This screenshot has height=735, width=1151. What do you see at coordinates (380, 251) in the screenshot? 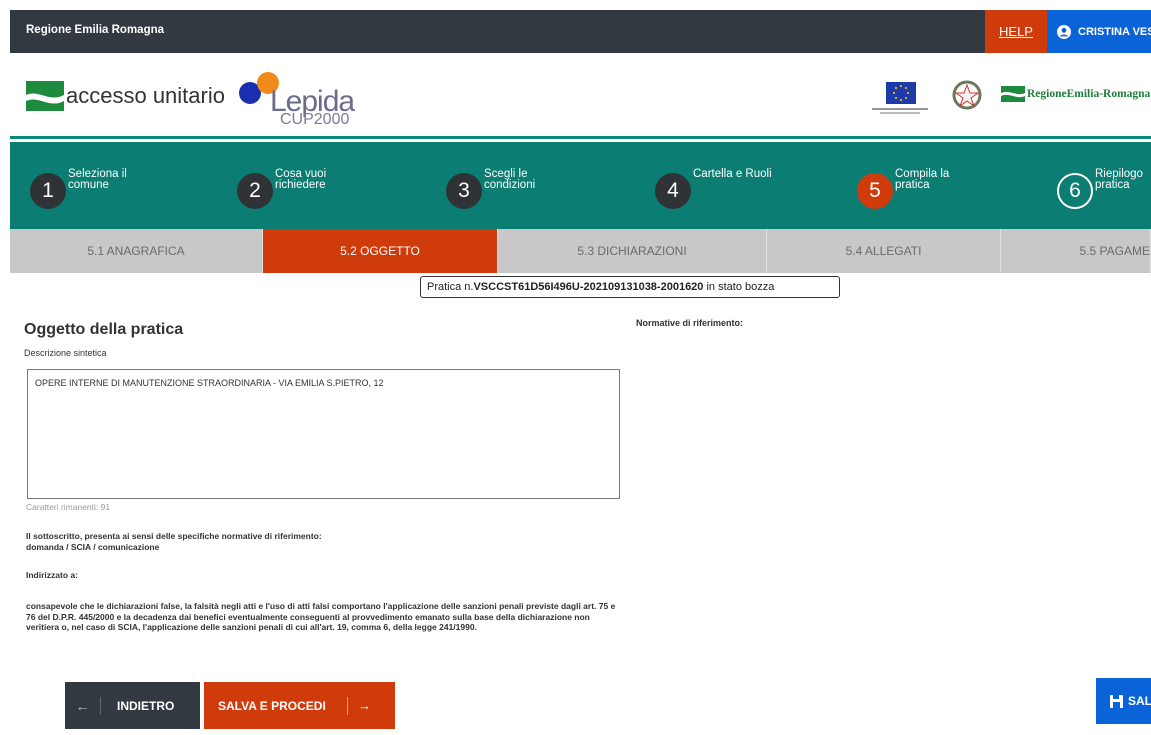
I see `tab-oggetto: 5.2 OGGETTO` at bounding box center [380, 251].